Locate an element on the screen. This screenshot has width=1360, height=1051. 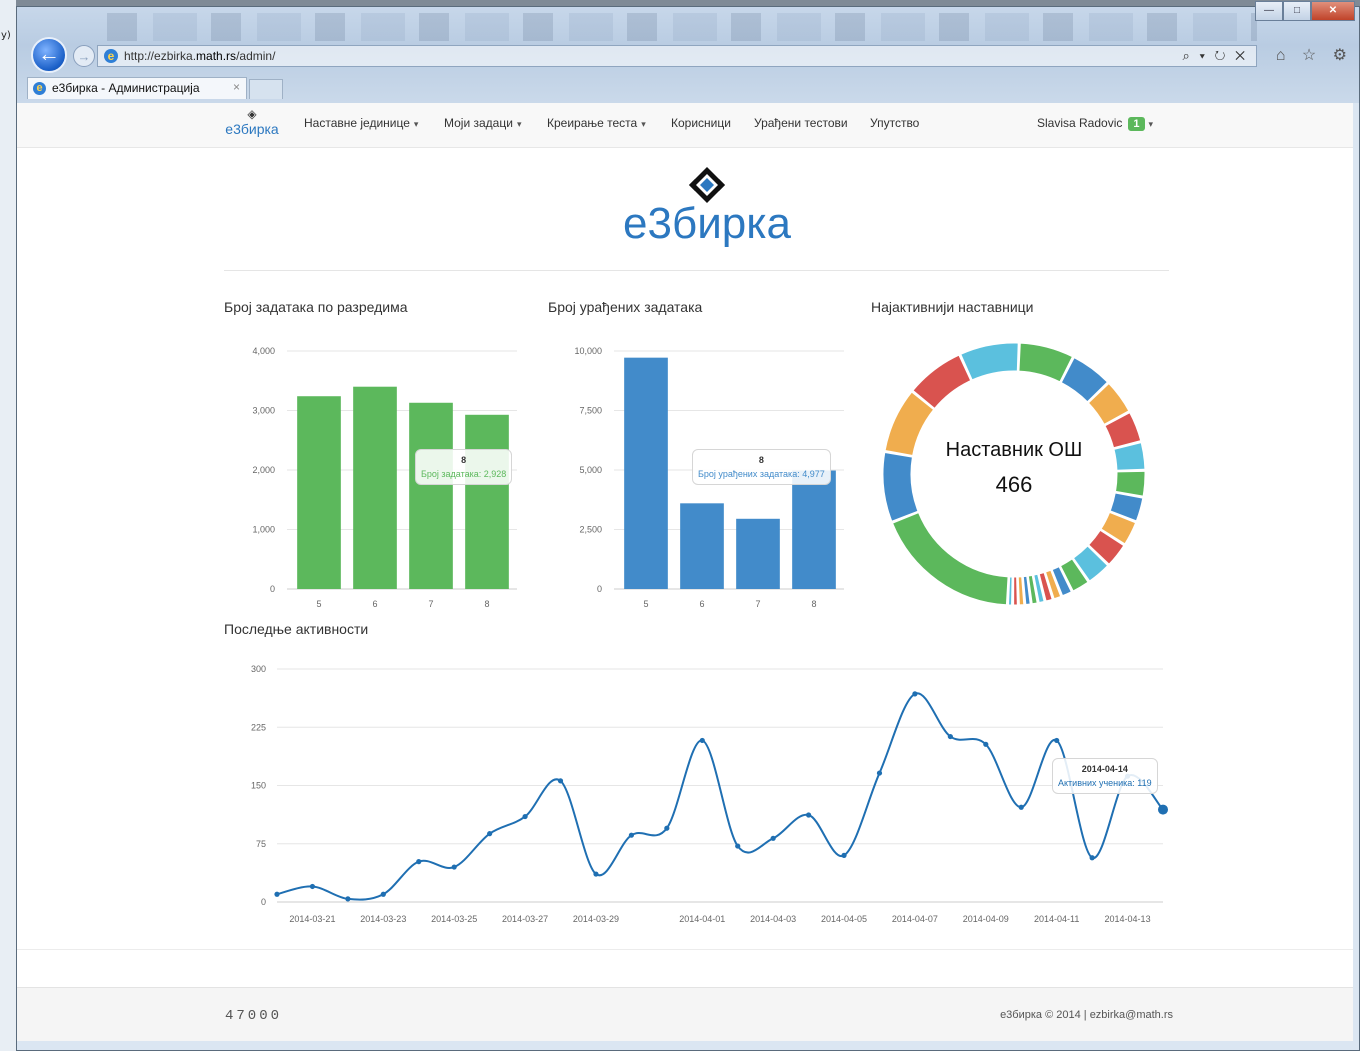
copyright-text: е3бирка © 2014 | ezbirka@math.rs is located at coordinates (1086, 1015).